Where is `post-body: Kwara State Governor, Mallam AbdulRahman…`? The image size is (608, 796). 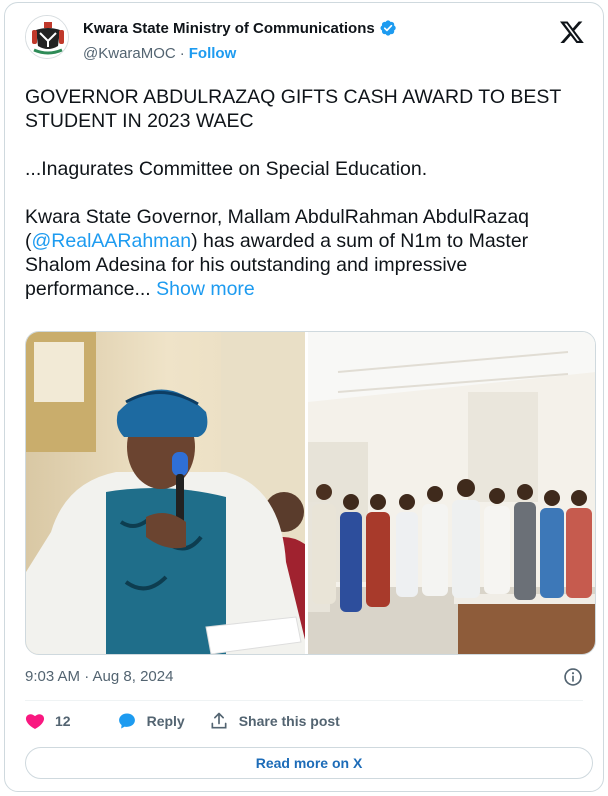
post-body: Kwara State Governor, Mallam AbdulRahman… is located at coordinates (310, 253).